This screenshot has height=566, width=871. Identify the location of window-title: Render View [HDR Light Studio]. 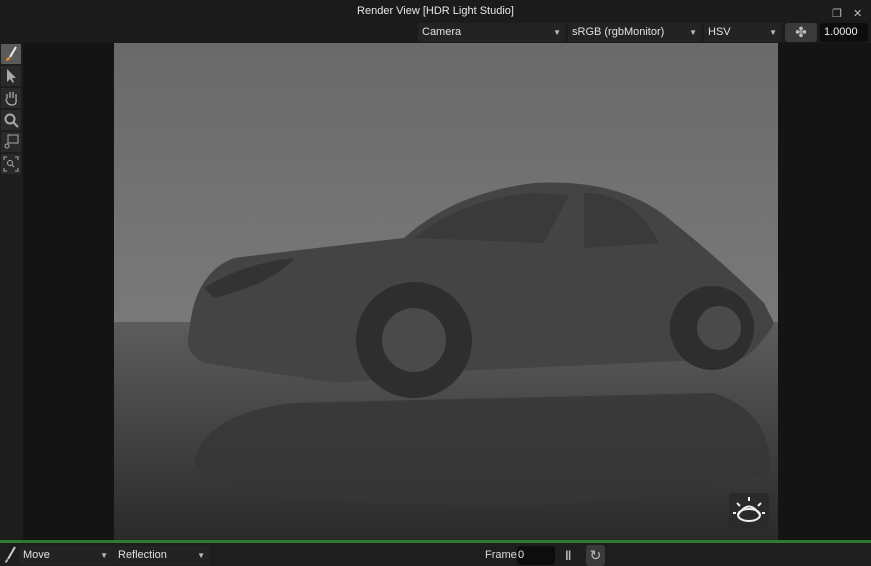
(435, 11).